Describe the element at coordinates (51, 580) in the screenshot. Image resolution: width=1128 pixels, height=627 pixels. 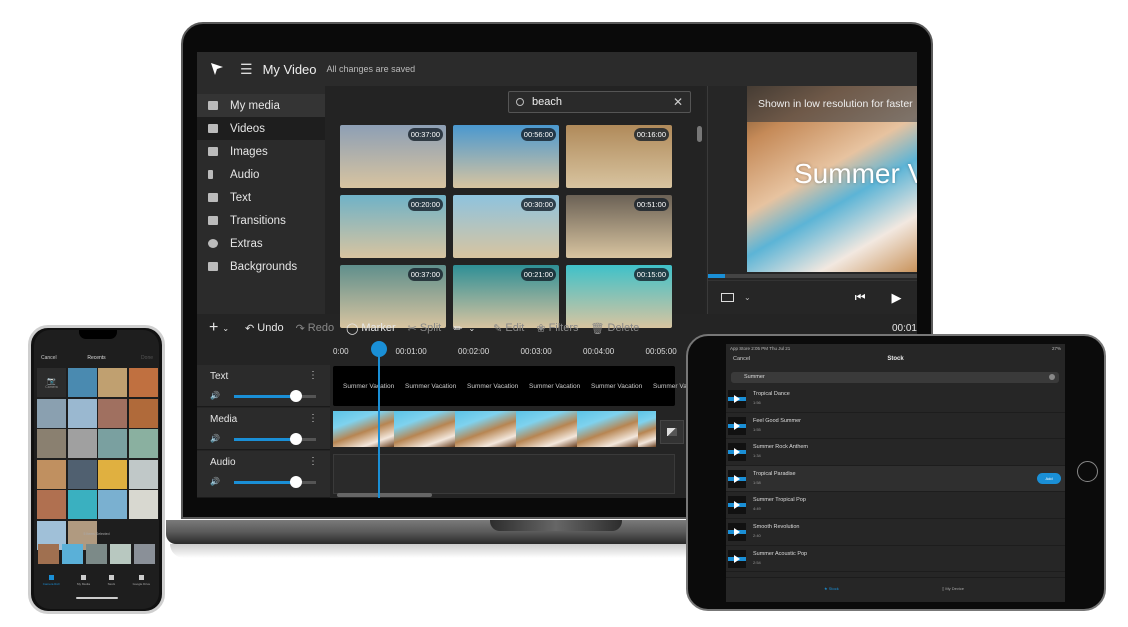
I see `tab-camera-roll: Camera Roll` at that location.